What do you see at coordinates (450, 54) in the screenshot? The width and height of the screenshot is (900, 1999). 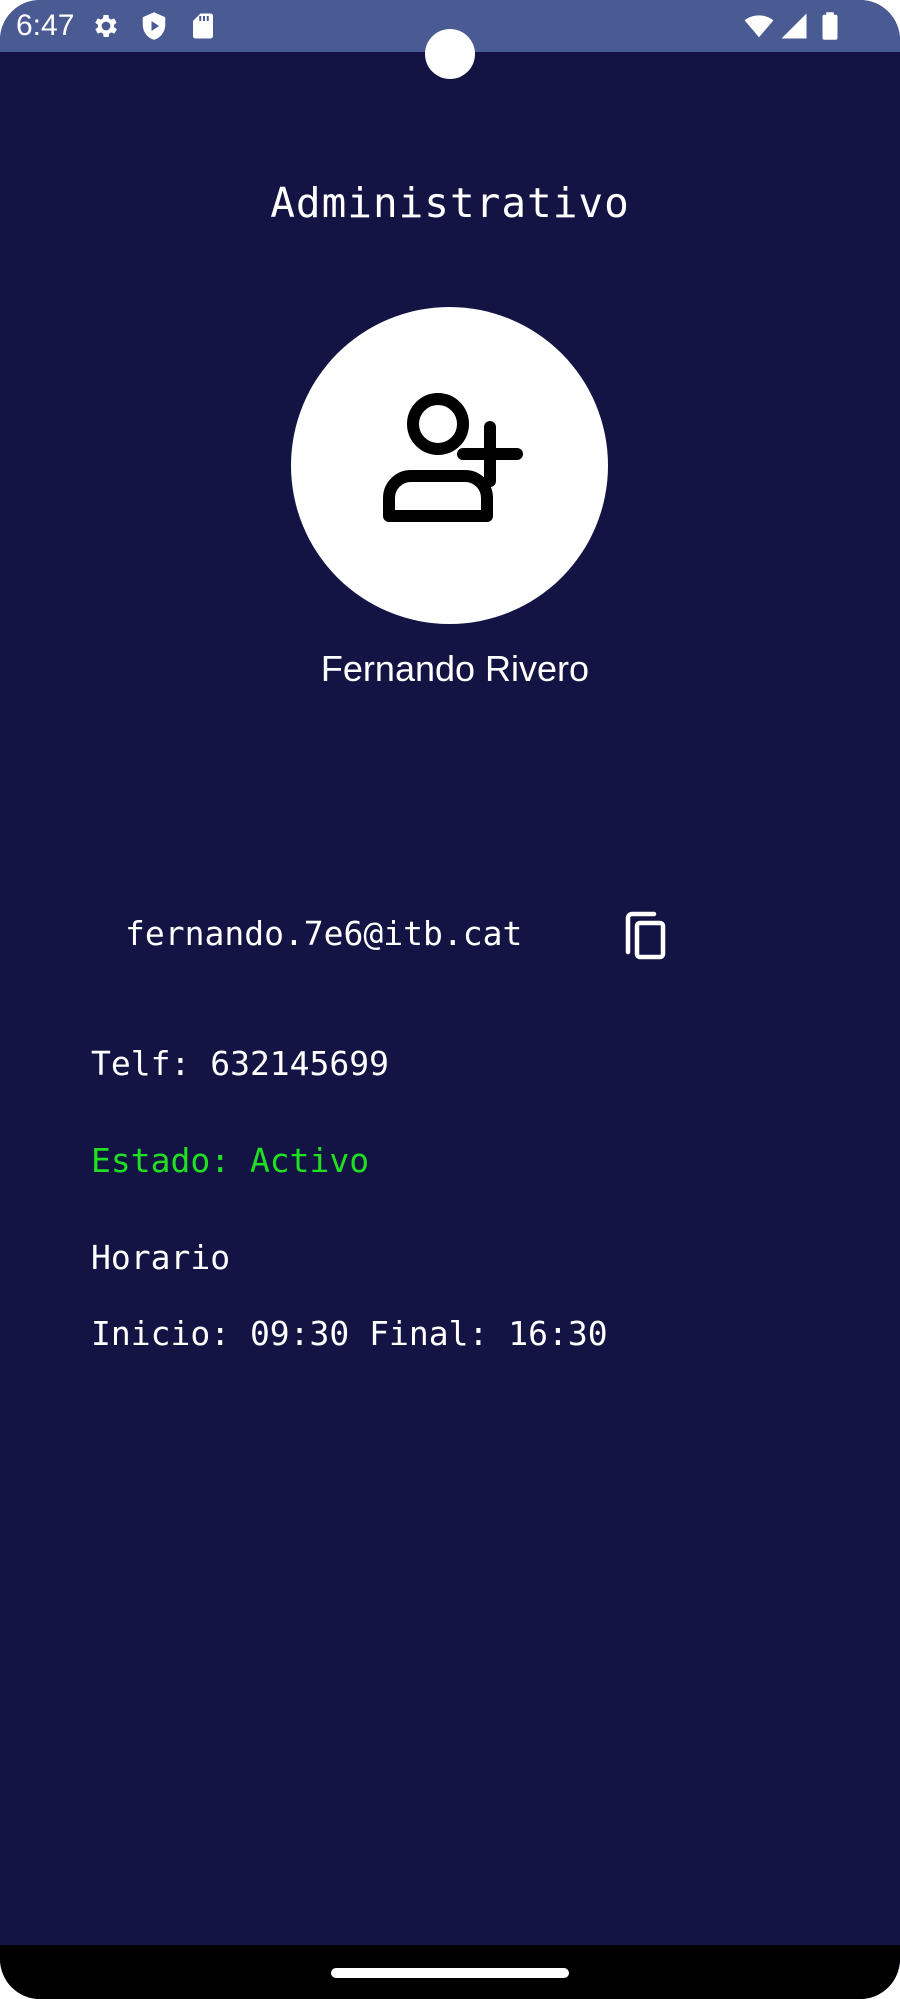 I see `camera-cutout` at bounding box center [450, 54].